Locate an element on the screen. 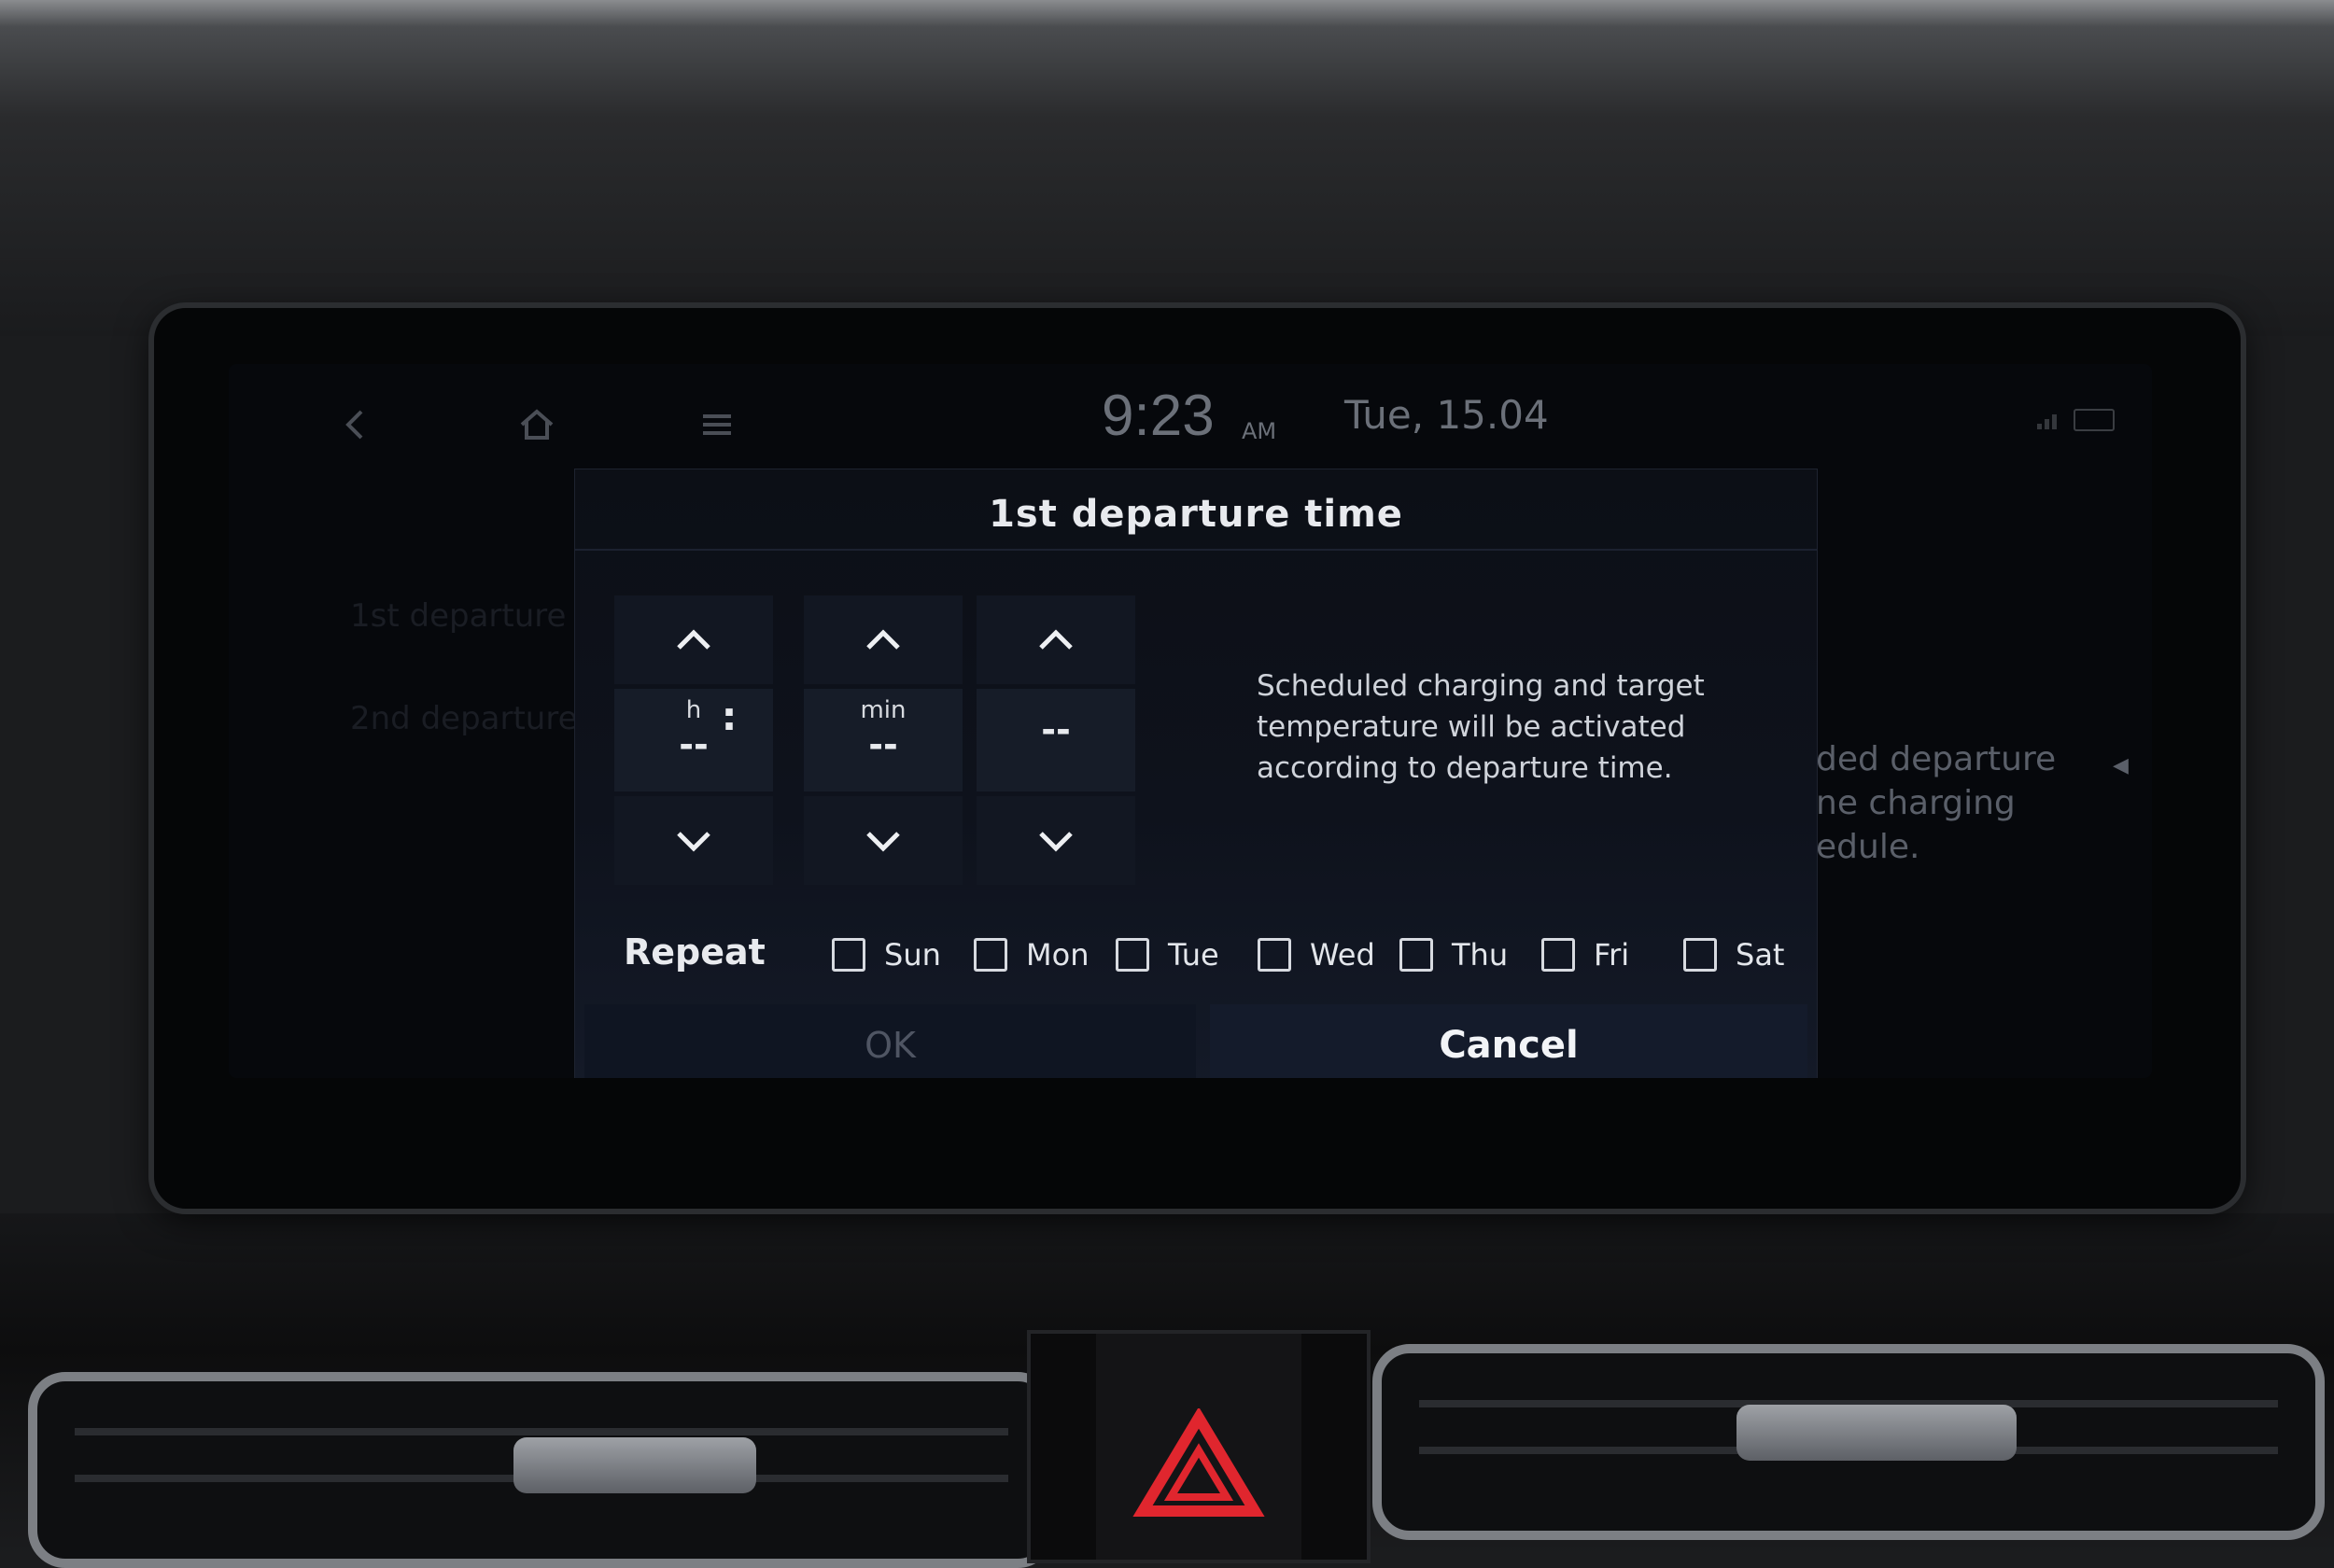 This screenshot has height=1568, width=2334. period-down-button is located at coordinates (1056, 840).